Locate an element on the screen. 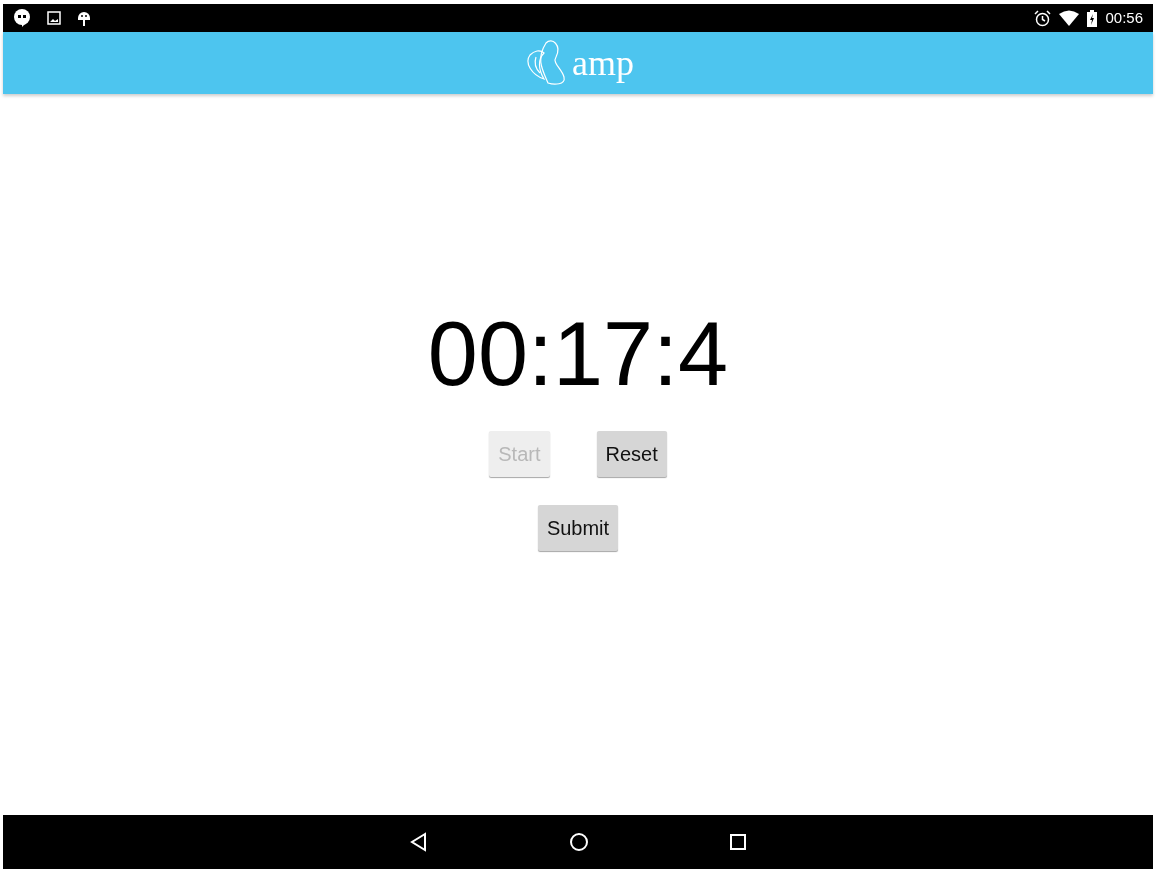 Image resolution: width=1156 pixels, height=869 pixels. reset-button: Reset is located at coordinates (631, 454).